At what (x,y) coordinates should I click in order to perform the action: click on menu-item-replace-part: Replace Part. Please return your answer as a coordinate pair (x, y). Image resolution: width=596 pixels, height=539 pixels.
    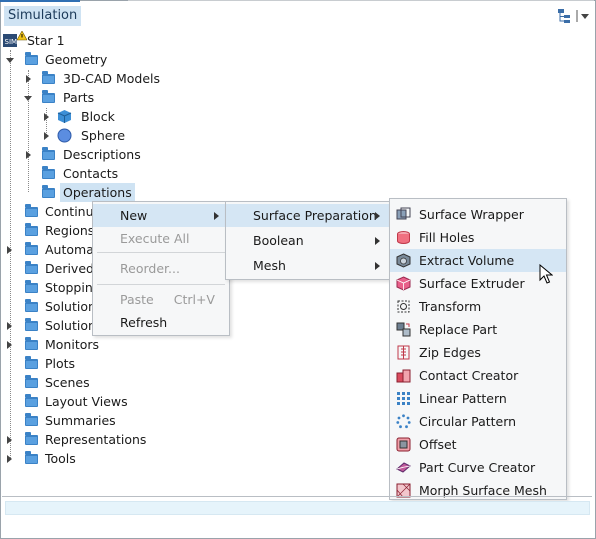
    Looking at the image, I should click on (478, 329).